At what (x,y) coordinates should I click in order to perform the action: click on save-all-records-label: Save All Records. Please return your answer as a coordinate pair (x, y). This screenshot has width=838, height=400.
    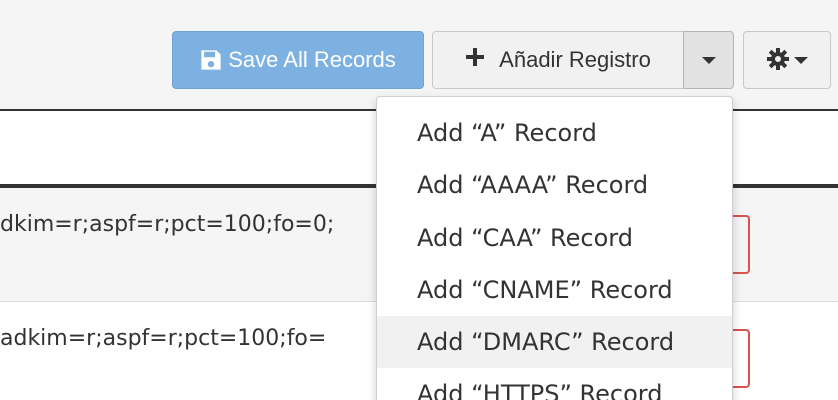
    Looking at the image, I should click on (312, 59).